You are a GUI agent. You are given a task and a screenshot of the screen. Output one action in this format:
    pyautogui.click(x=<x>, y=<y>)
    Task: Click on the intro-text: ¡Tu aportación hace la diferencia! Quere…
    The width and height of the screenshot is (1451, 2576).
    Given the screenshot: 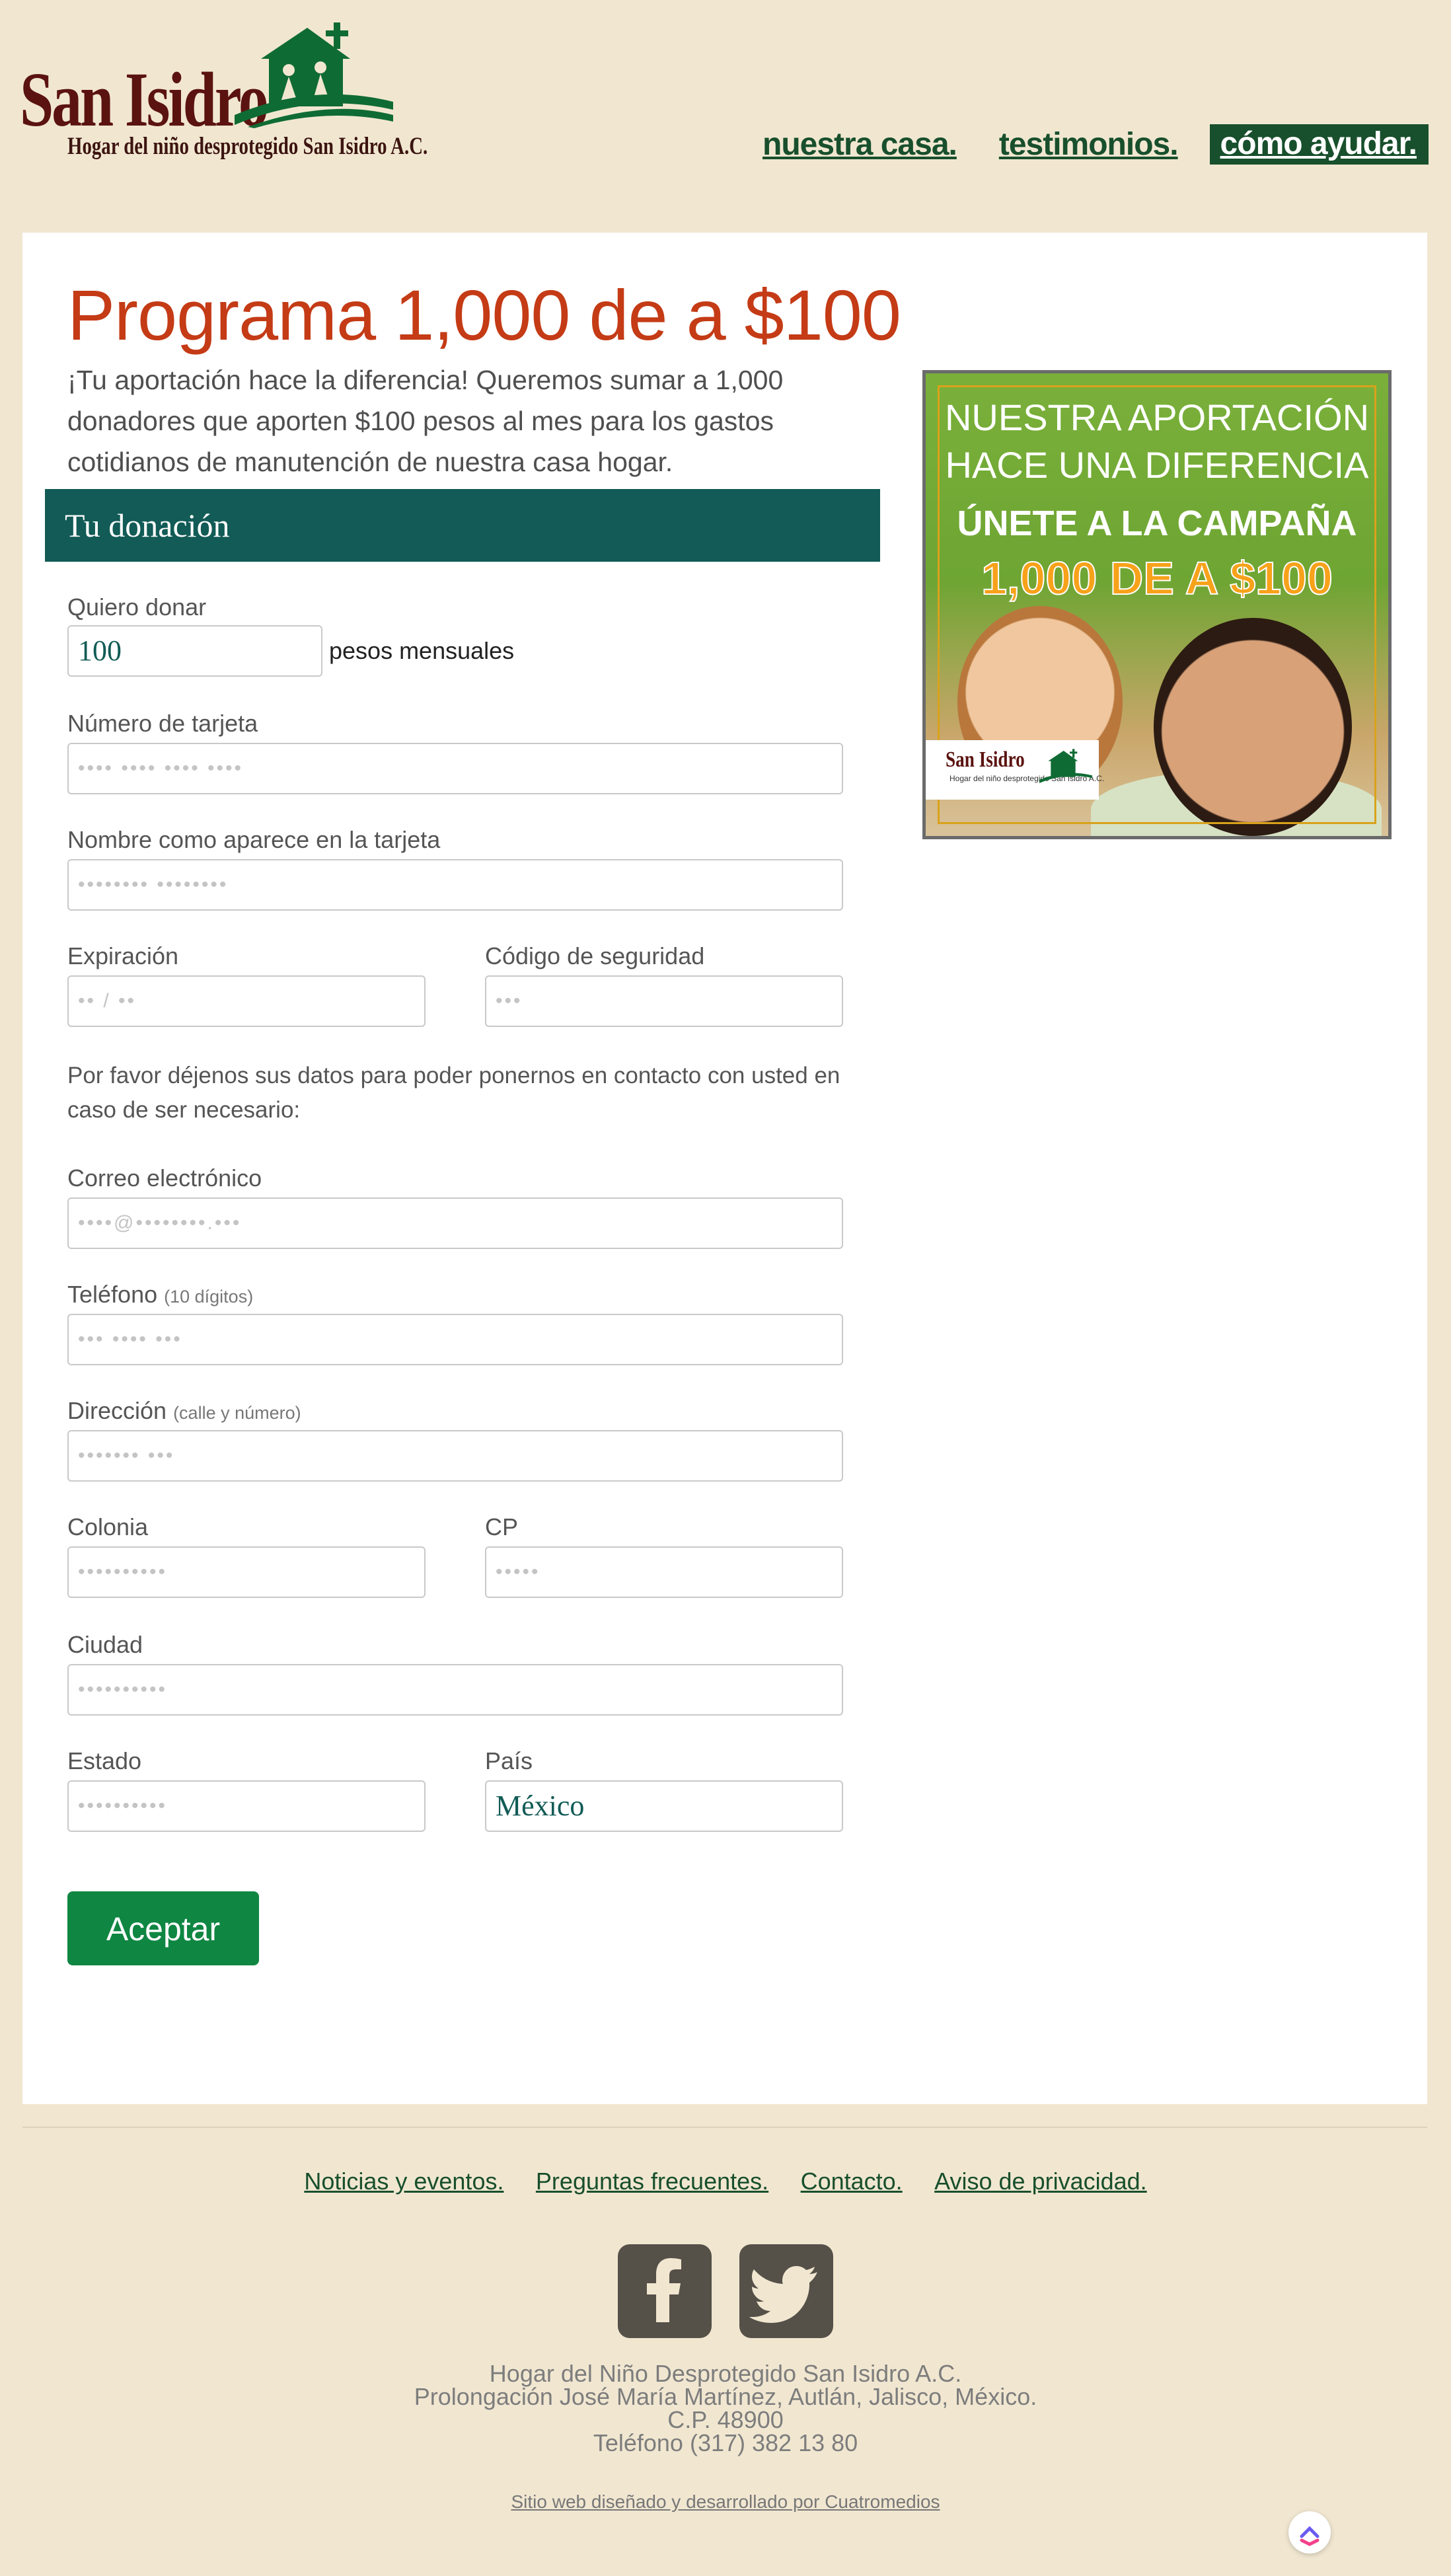 What is the action you would take?
    pyautogui.click(x=425, y=421)
    